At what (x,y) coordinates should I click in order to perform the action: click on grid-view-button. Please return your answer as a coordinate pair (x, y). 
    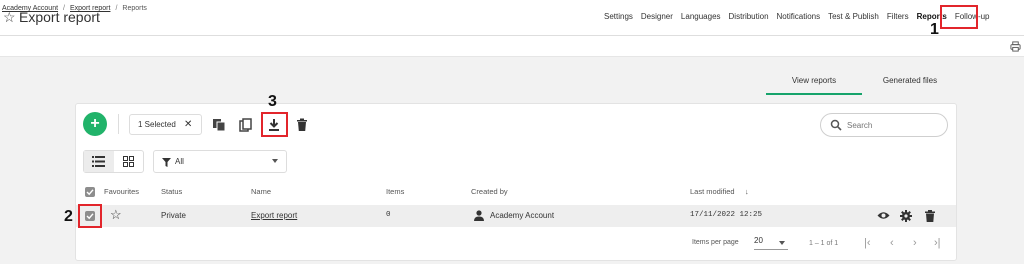
    Looking at the image, I should click on (129, 161).